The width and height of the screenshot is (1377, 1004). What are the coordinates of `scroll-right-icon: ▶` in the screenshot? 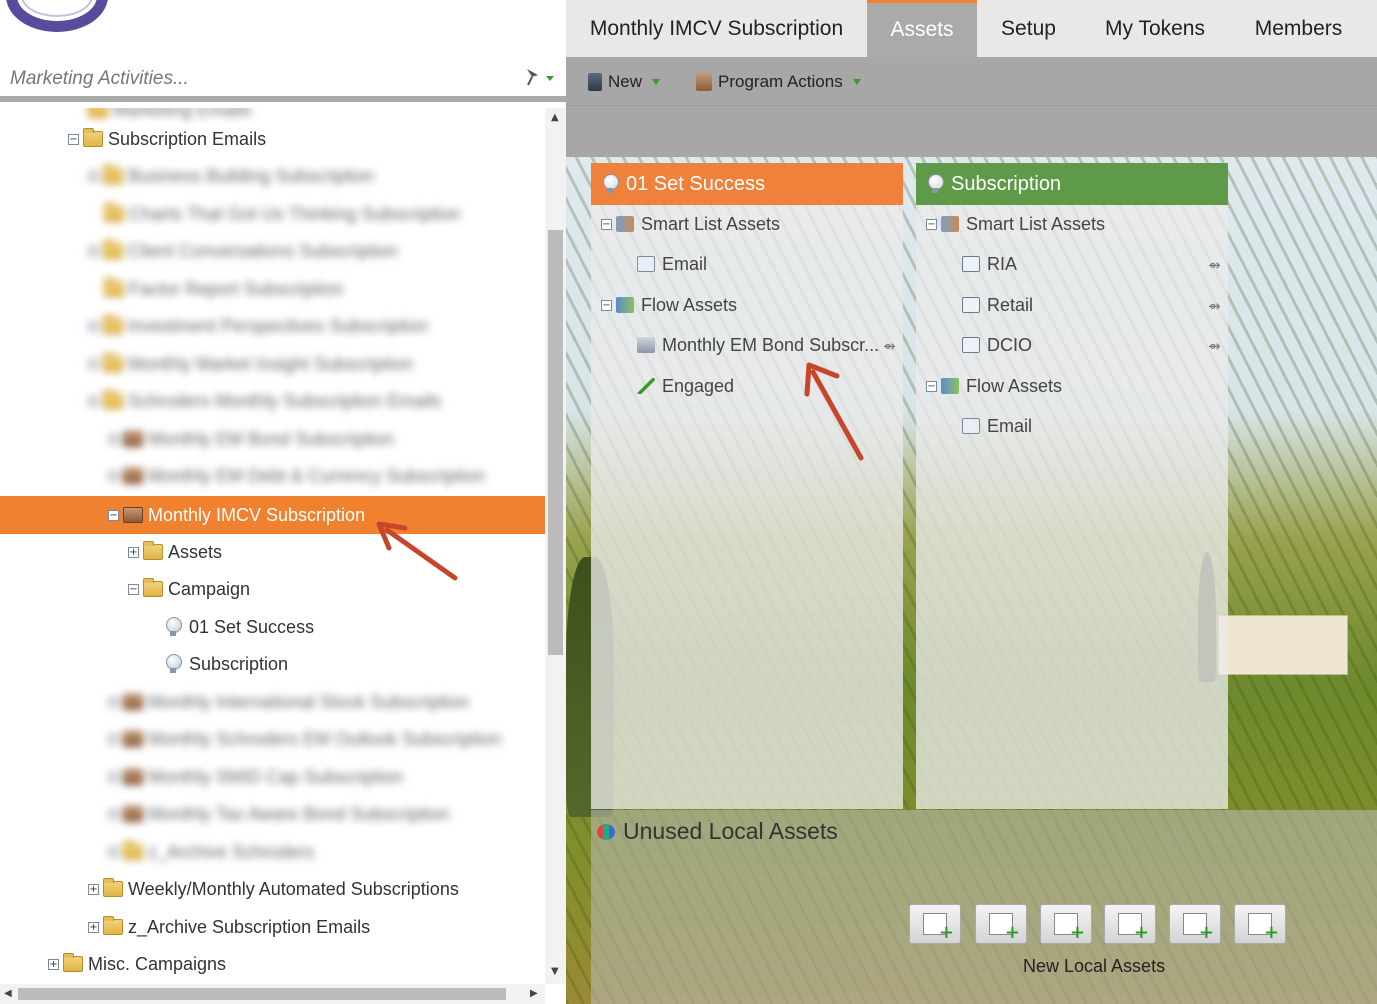 It's located at (534, 993).